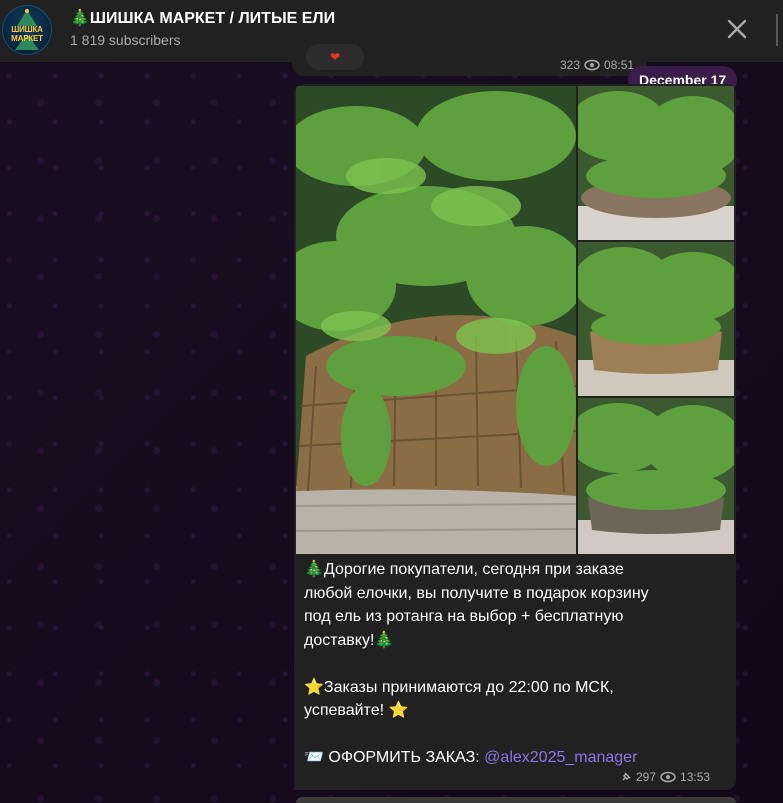 Image resolution: width=783 pixels, height=803 pixels. I want to click on close-button, so click(737, 29).